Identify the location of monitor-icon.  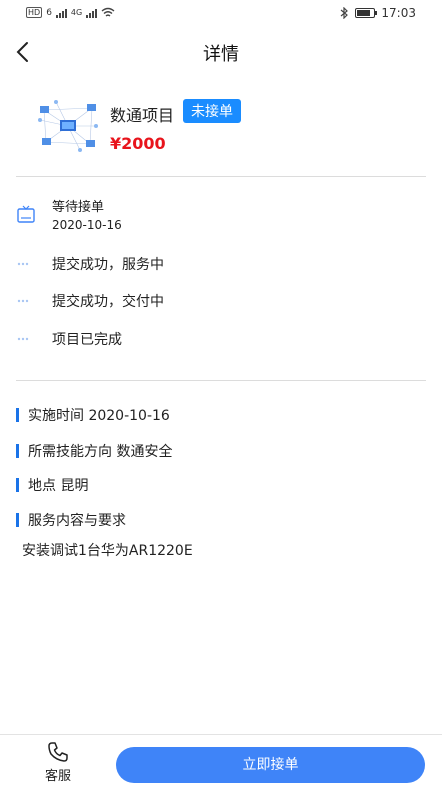
(26, 214).